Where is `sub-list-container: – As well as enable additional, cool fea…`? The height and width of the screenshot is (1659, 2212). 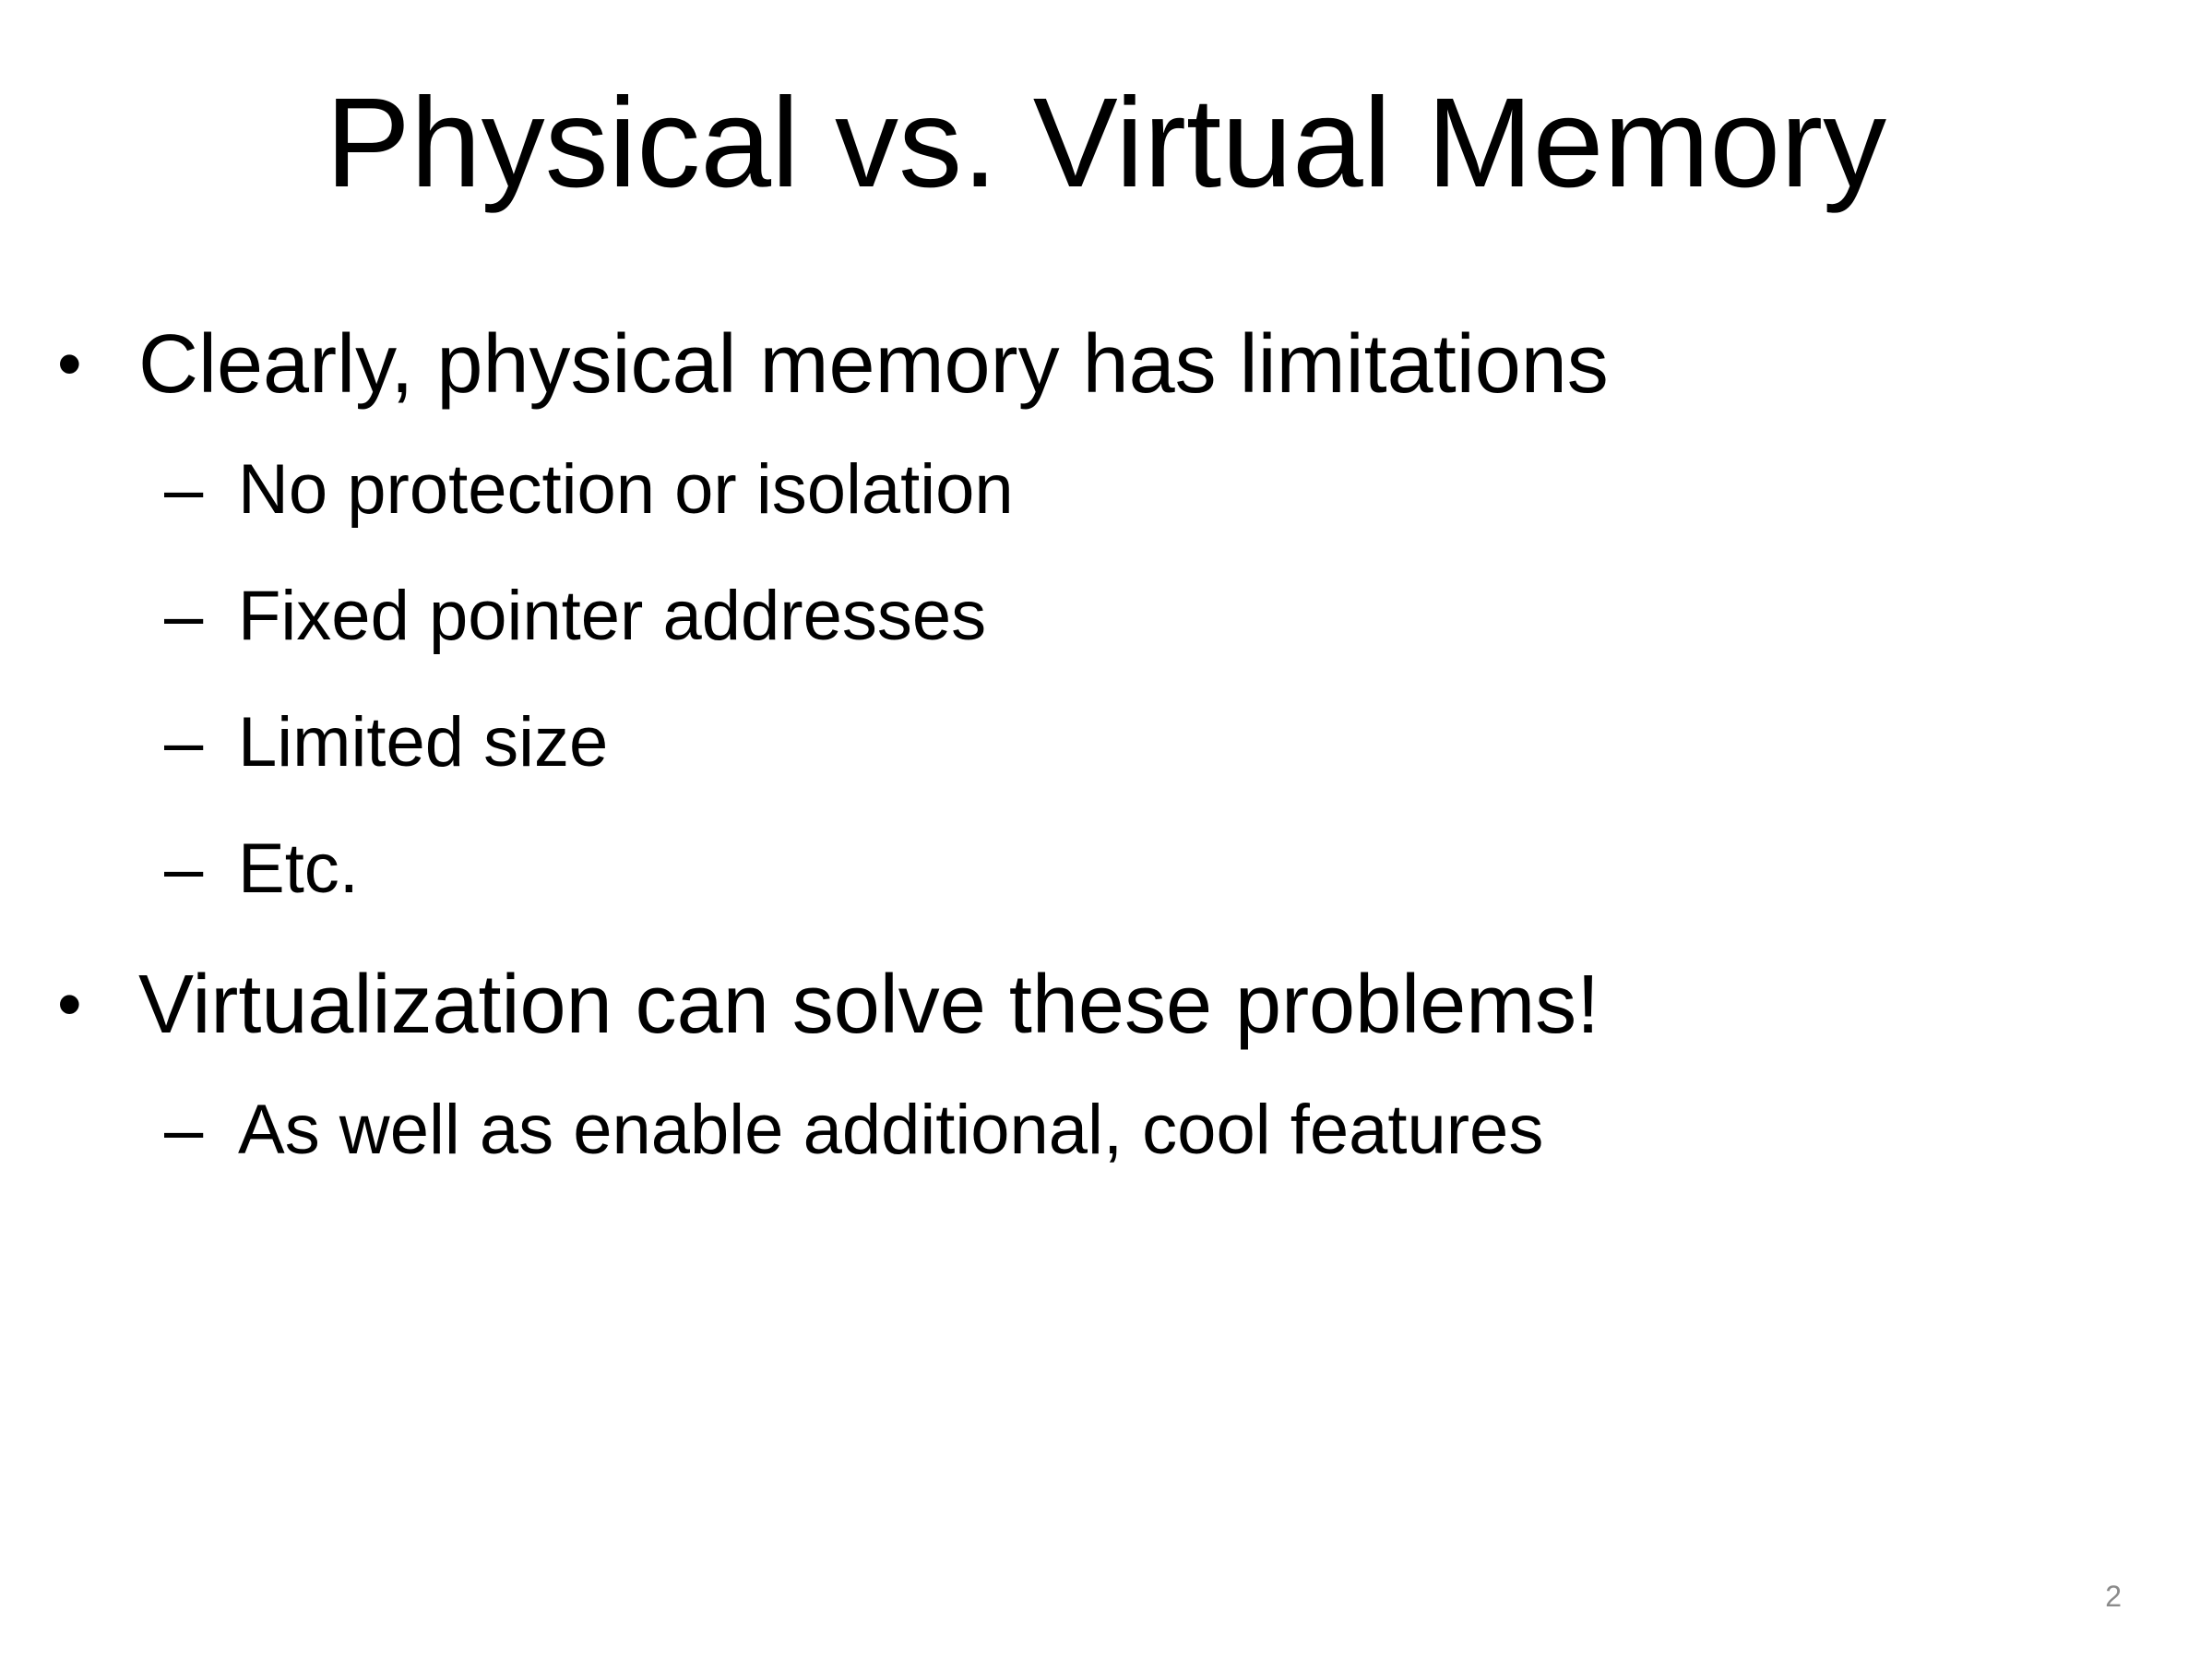
sub-list-container: – As well as enable additional, cool fea… is located at coordinates (1106, 1130).